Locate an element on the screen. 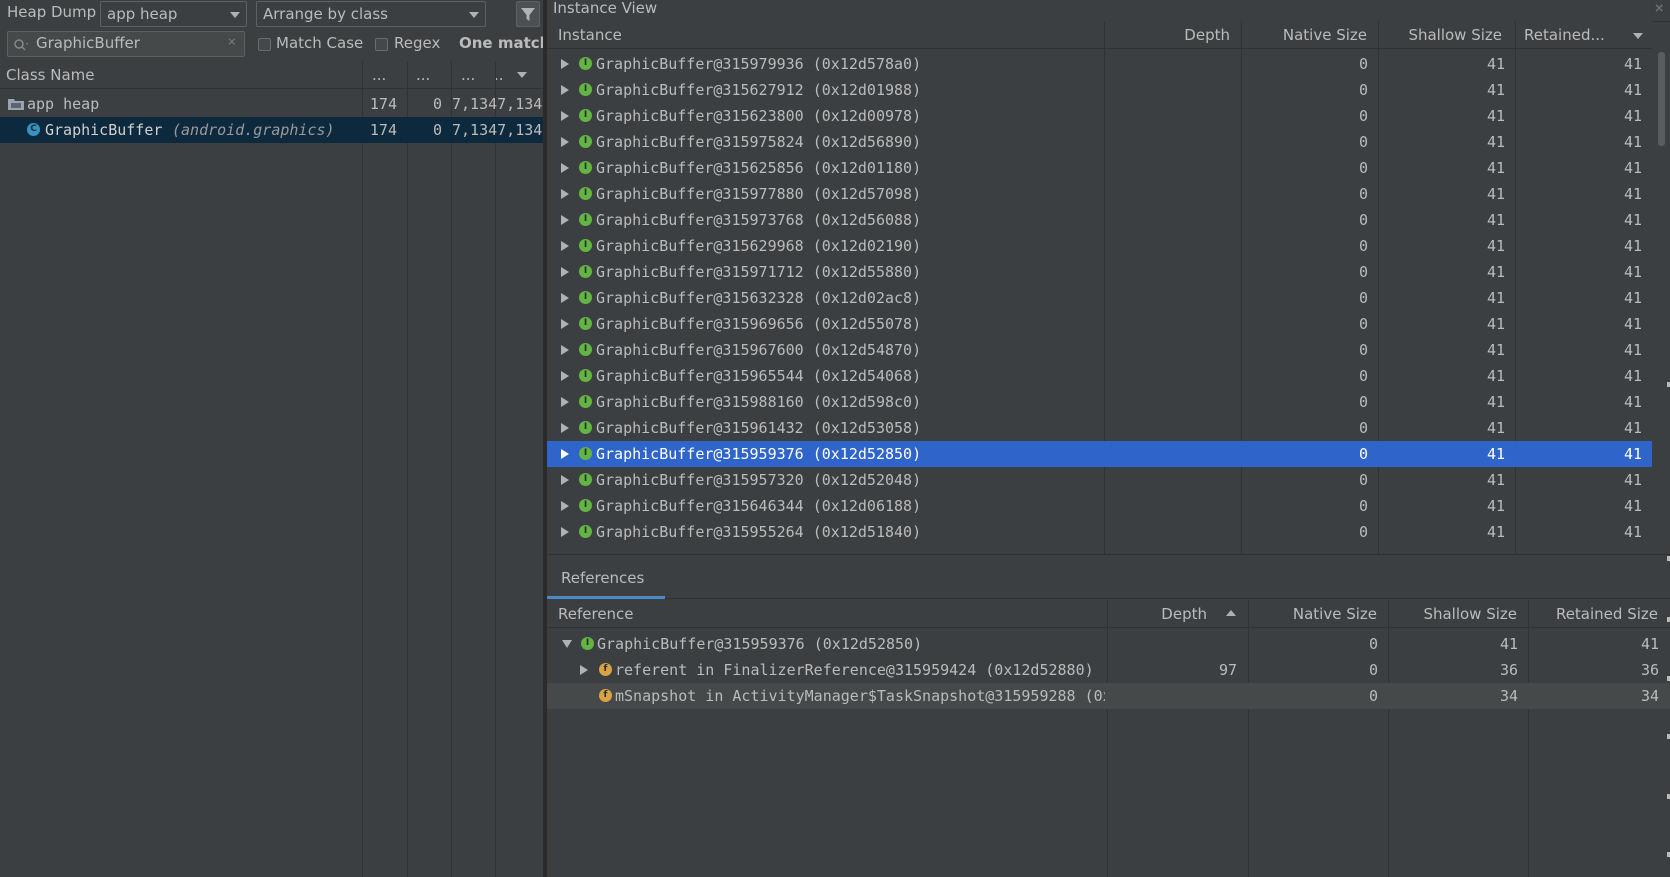  instance-name: GraphicBuffer@315977880 (0x12d57098) is located at coordinates (759, 194).